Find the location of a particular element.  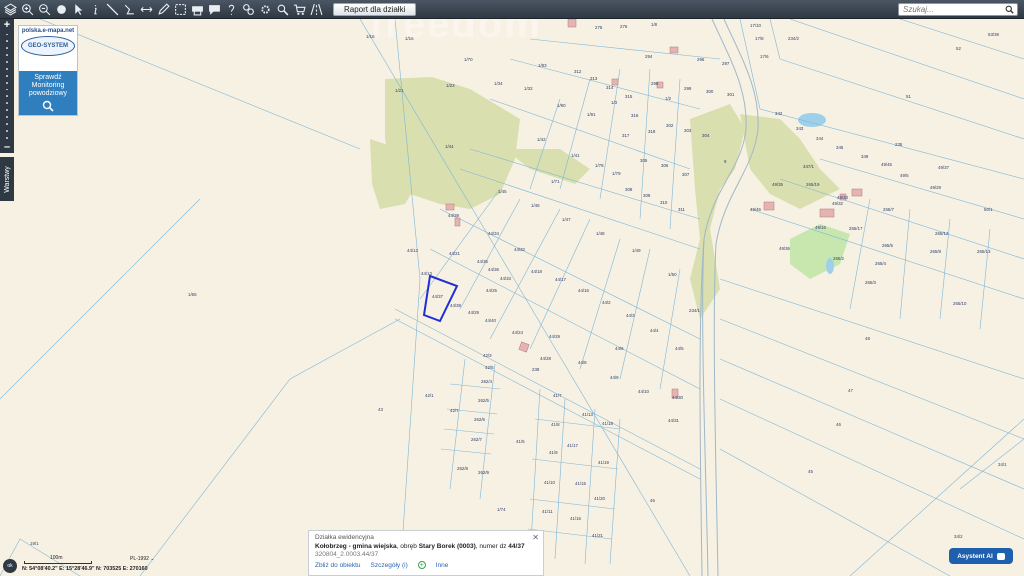

parcel-label: 298 is located at coordinates (655, 83).